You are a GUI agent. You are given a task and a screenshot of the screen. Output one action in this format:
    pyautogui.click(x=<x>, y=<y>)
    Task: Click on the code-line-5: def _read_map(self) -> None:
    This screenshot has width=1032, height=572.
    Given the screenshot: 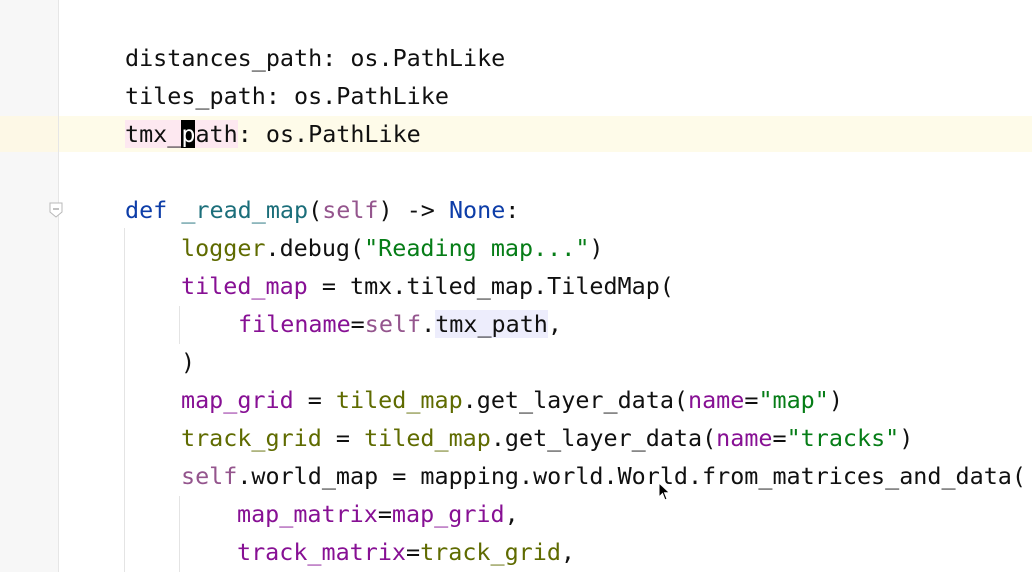 What is the action you would take?
    pyautogui.click(x=322, y=210)
    